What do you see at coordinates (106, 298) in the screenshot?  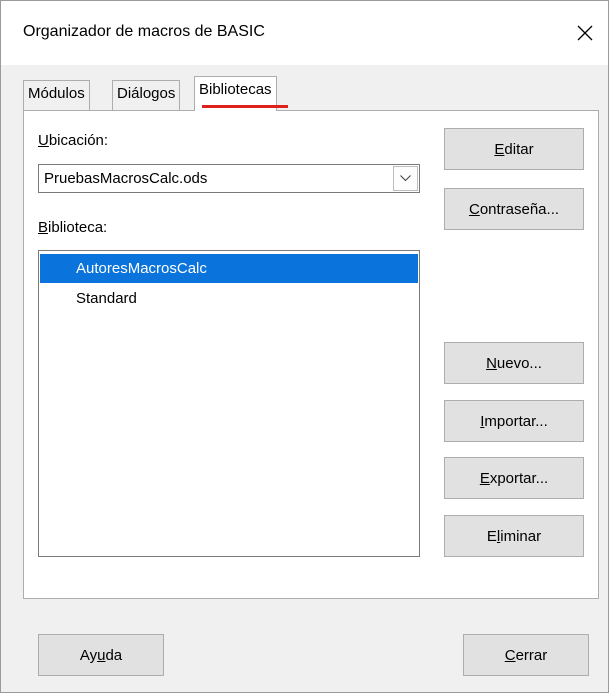 I see `list-item-label: Standard` at bounding box center [106, 298].